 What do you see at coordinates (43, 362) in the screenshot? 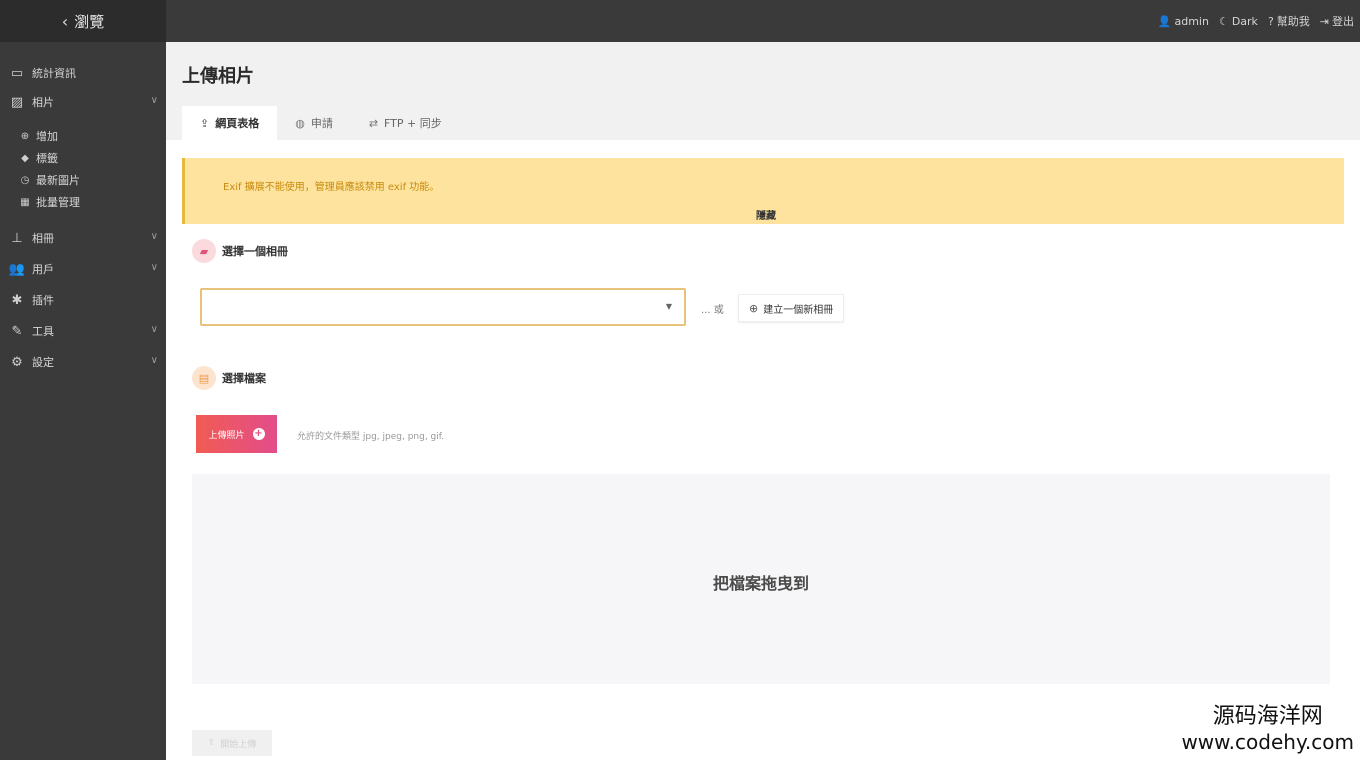
I see `sidebar-item-label: 設定` at bounding box center [43, 362].